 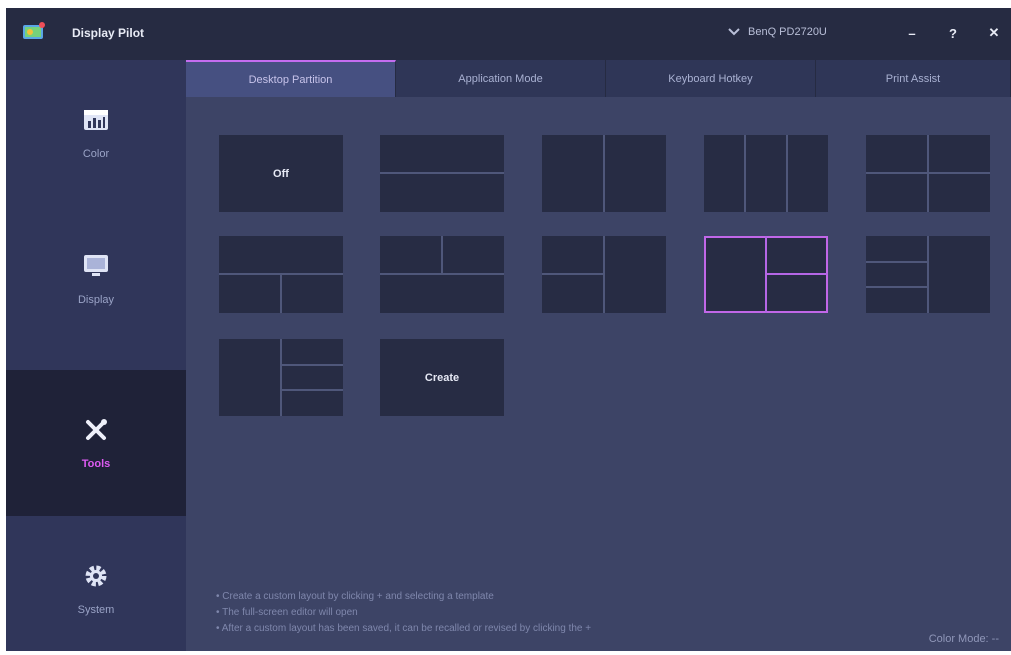 I want to click on app-title: Display Pilot, so click(x=108, y=33).